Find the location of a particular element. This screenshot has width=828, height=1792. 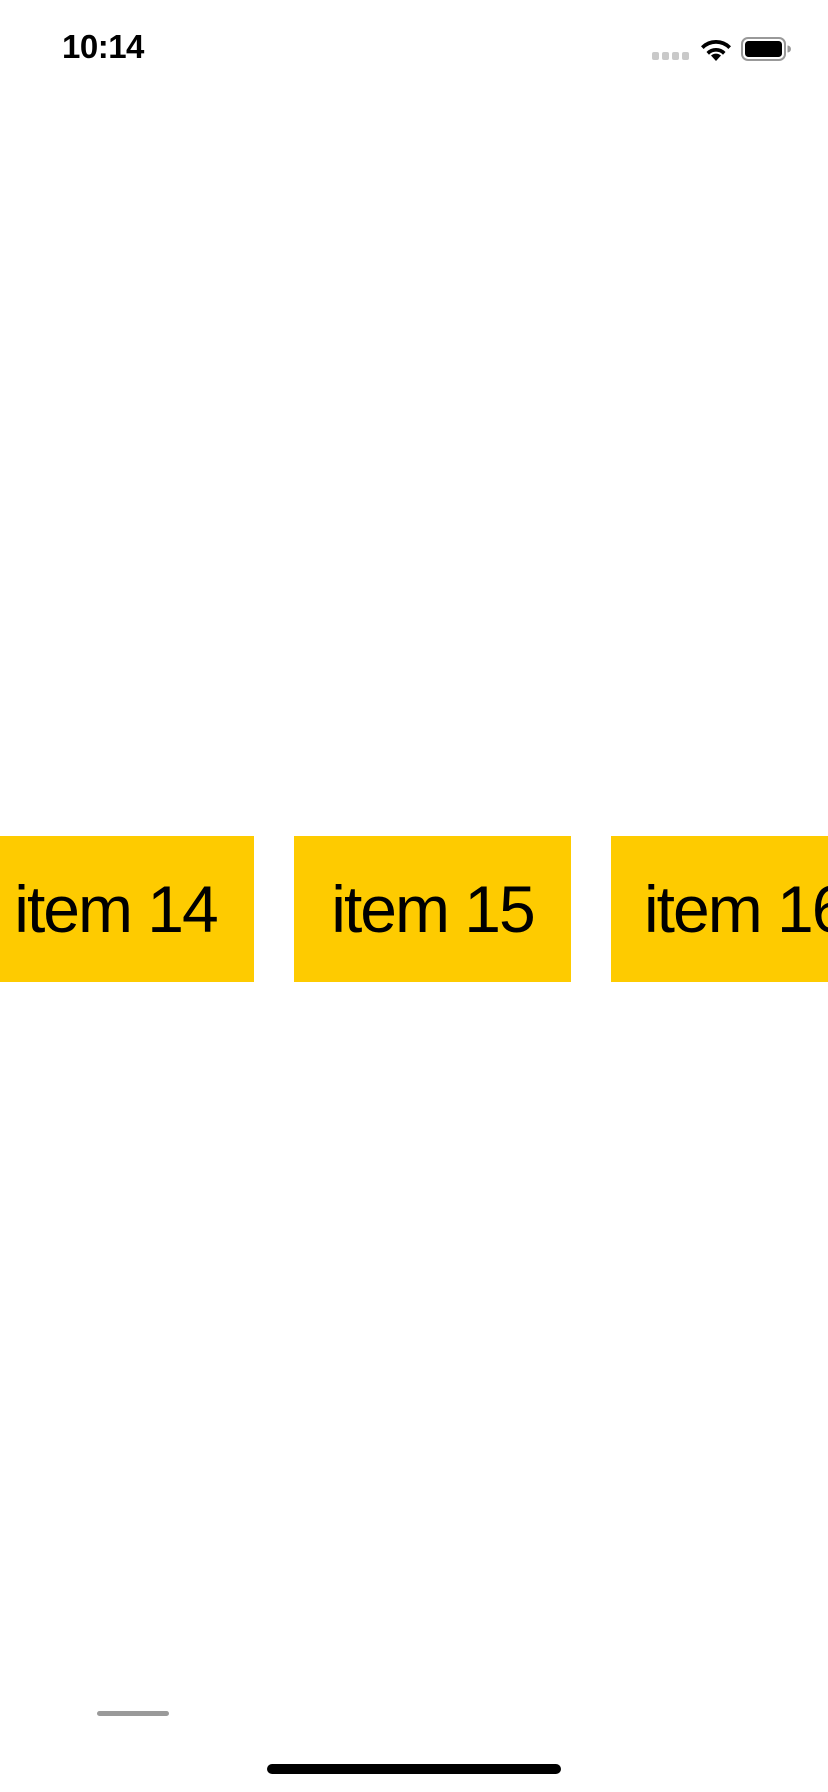

carousel-item-16: item 16 is located at coordinates (719, 909).